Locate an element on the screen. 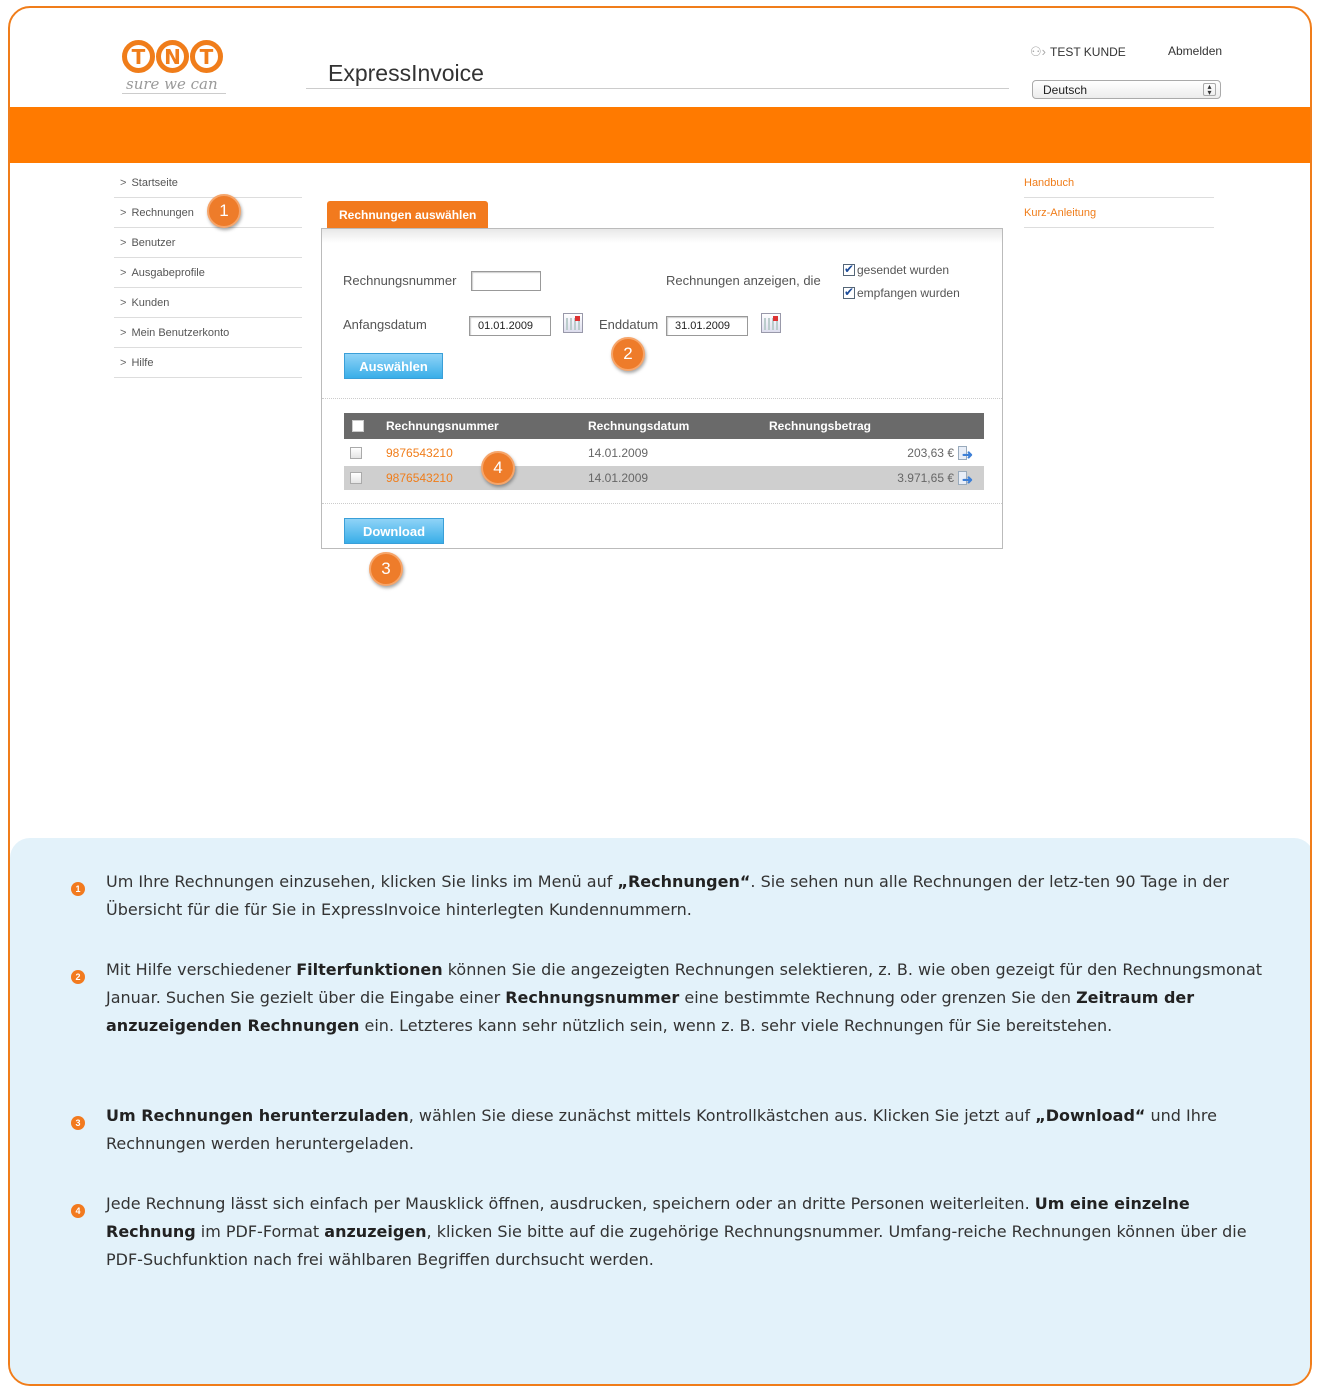  received-checkbox is located at coordinates (849, 292).